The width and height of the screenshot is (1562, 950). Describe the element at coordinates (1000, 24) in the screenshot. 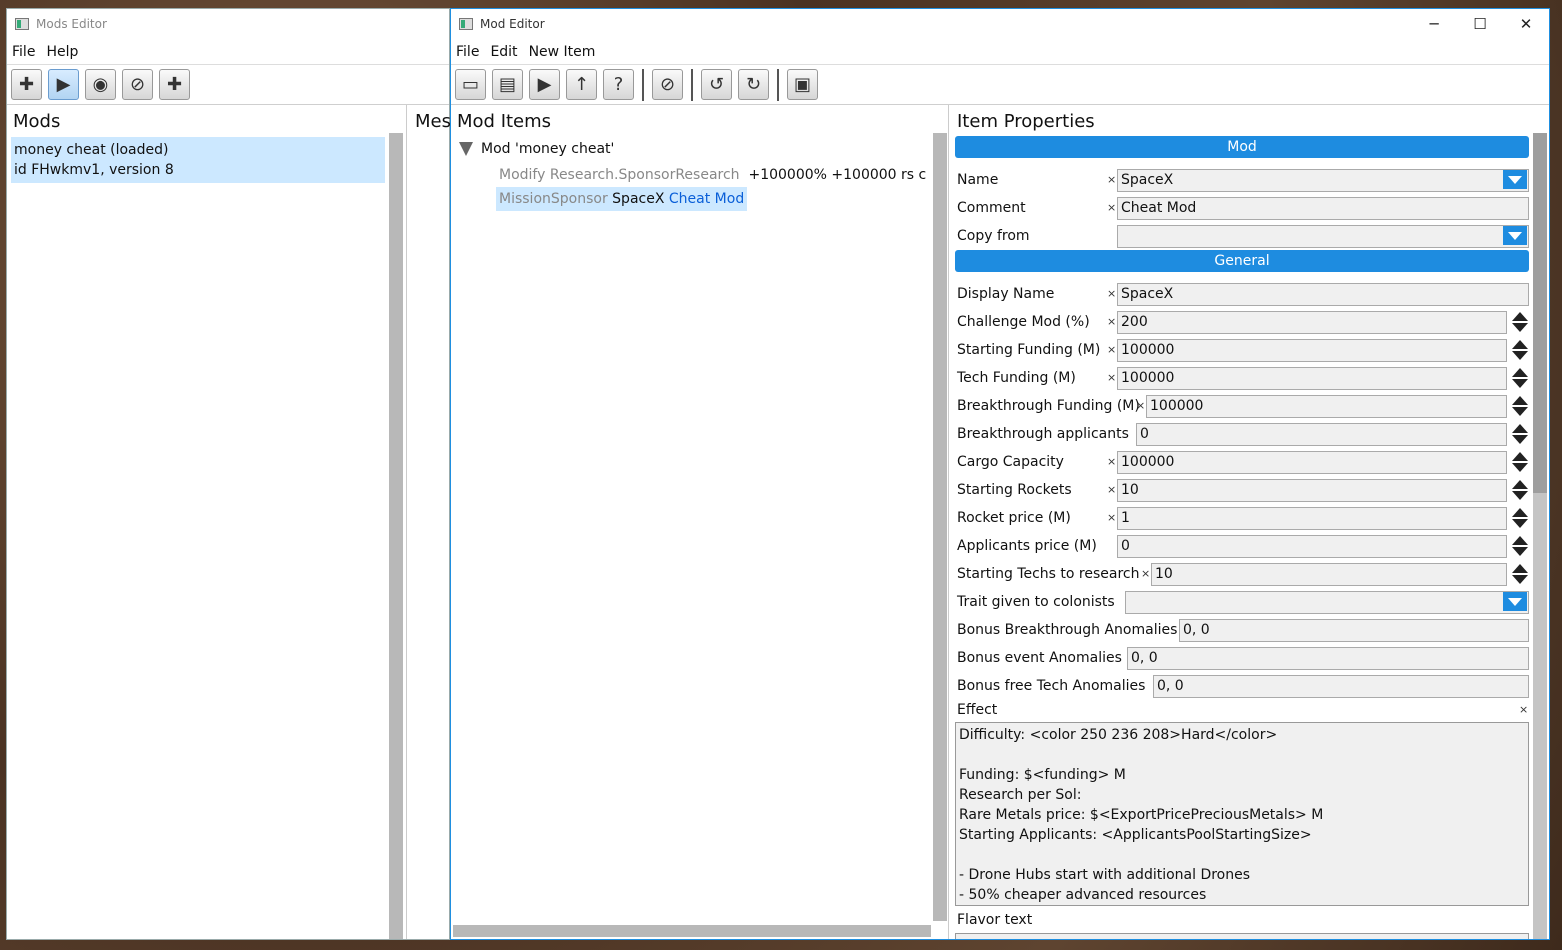

I see `mod-editor-titlebar: Mod Editor ─ ☐ ✕` at that location.